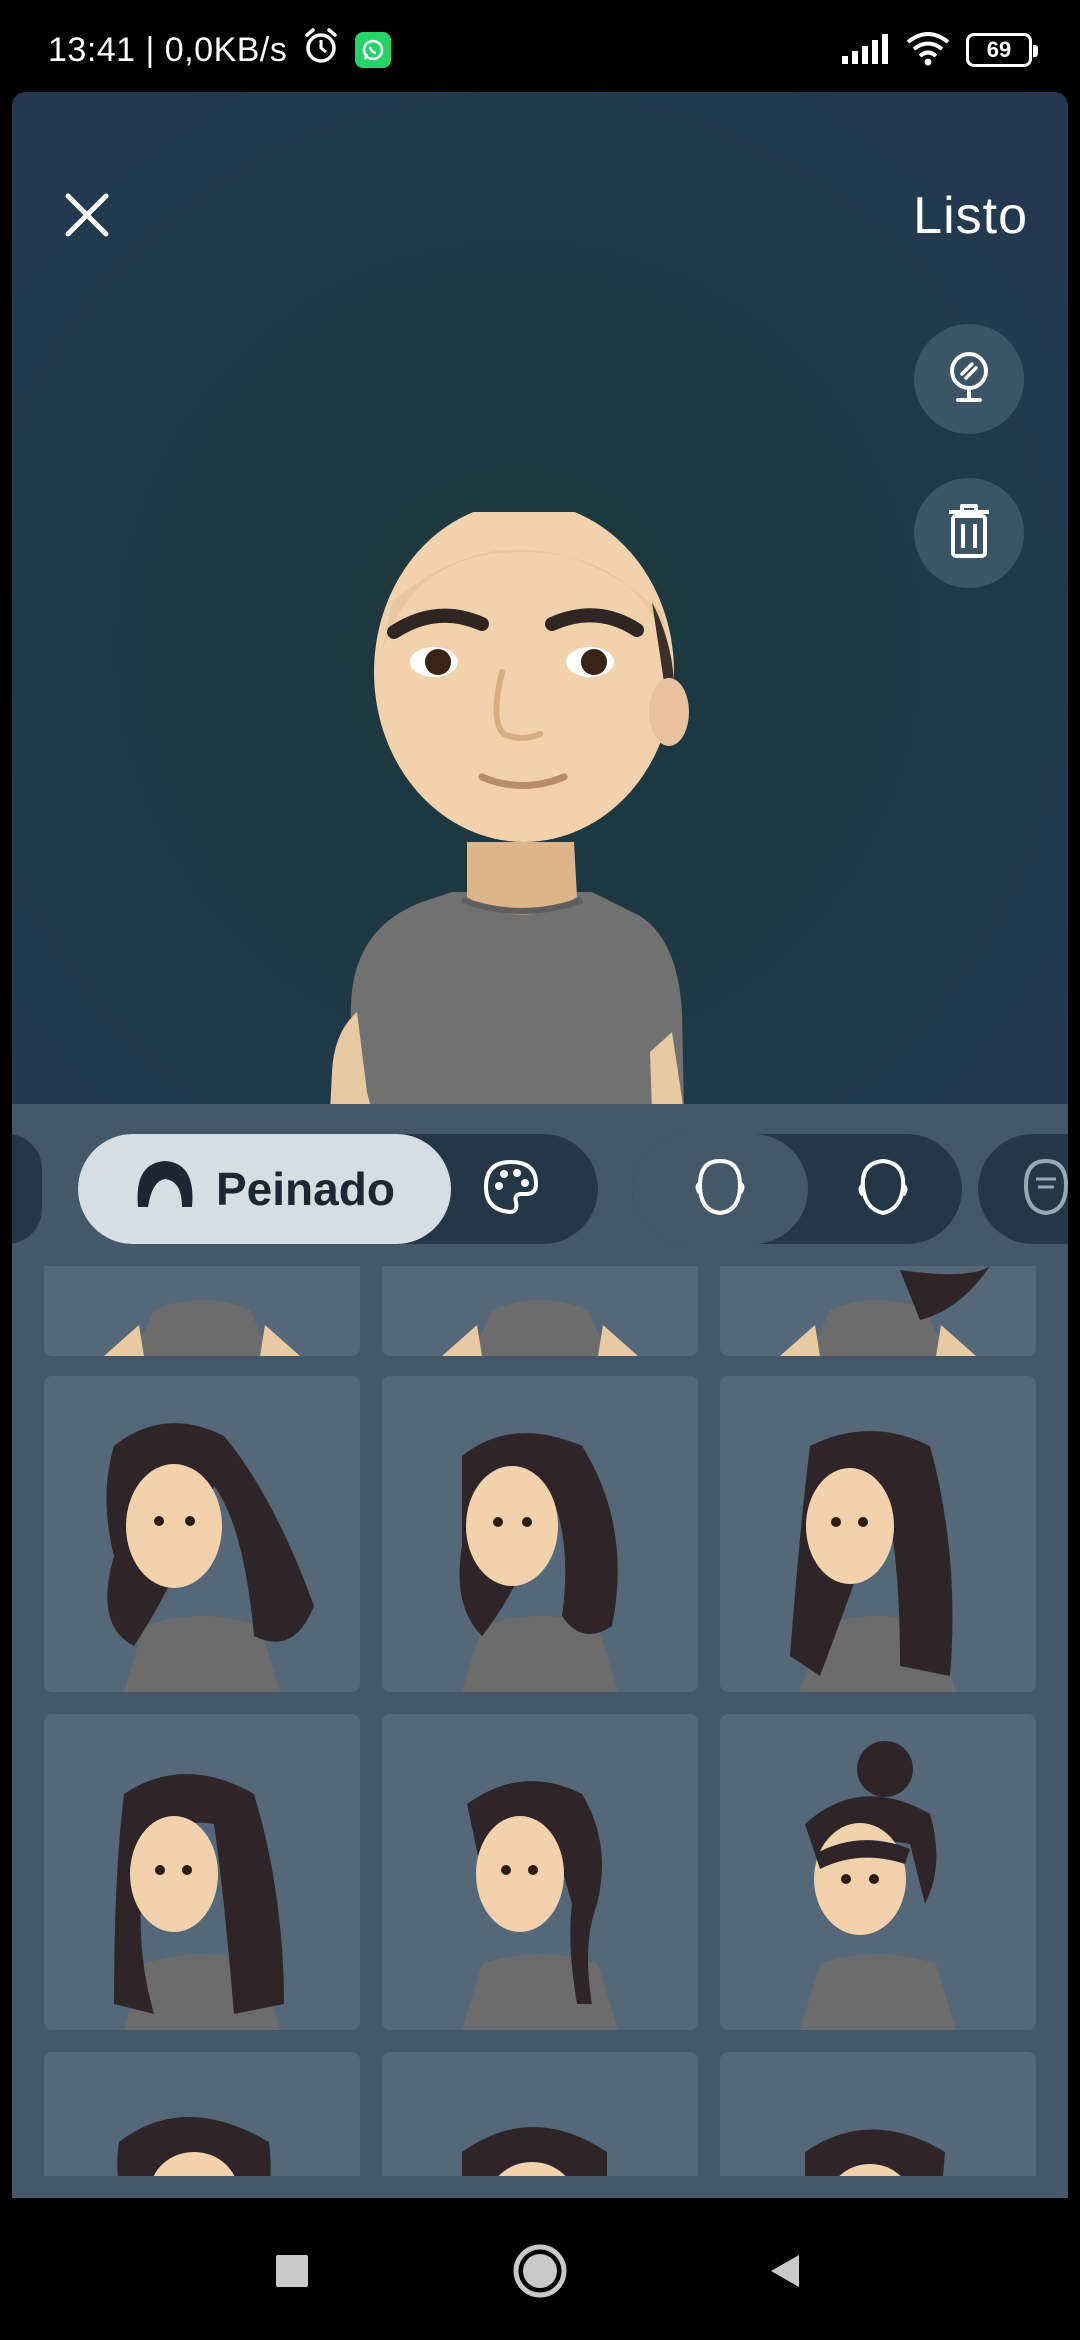 Image resolution: width=1080 pixels, height=2340 pixels. I want to click on system-navigation-bar, so click(540, 2269).